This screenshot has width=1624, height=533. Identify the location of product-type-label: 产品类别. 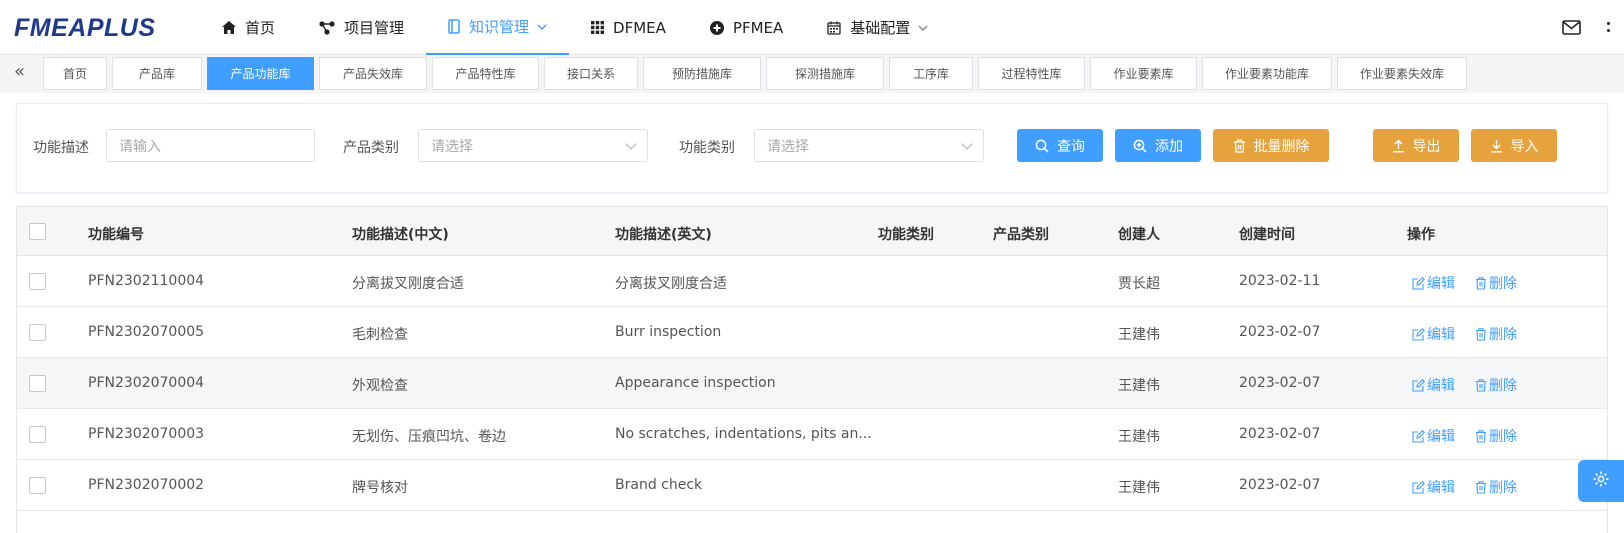
(371, 148).